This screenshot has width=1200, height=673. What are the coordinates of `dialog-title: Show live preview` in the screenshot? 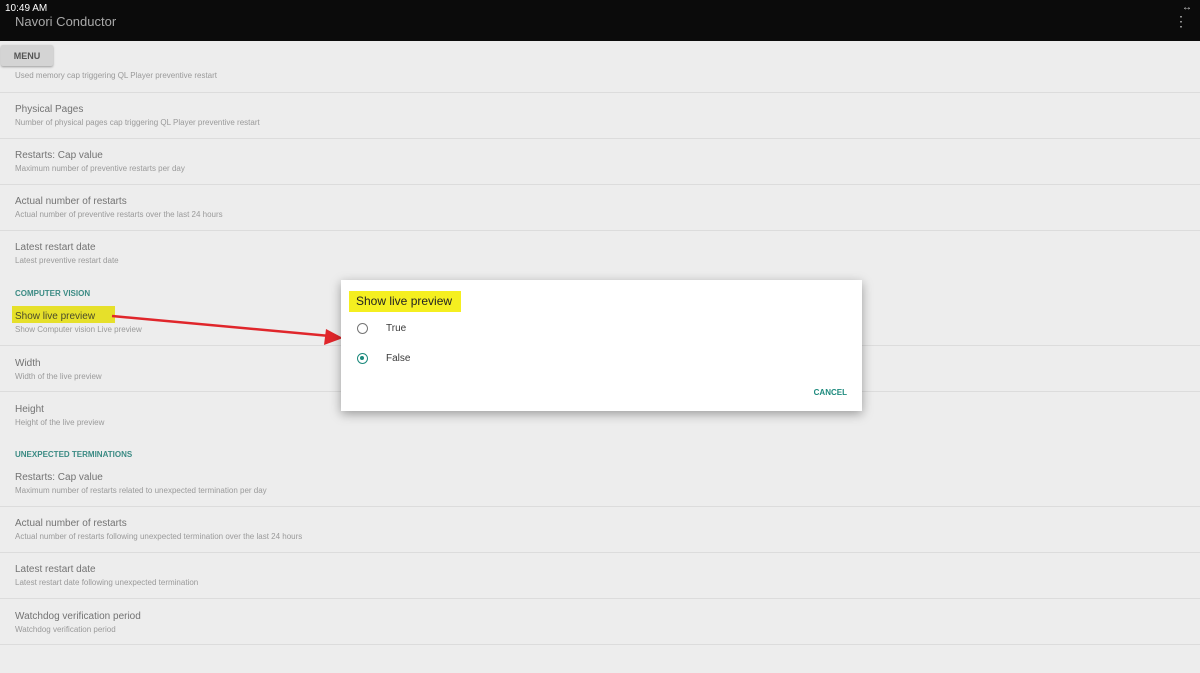 It's located at (404, 301).